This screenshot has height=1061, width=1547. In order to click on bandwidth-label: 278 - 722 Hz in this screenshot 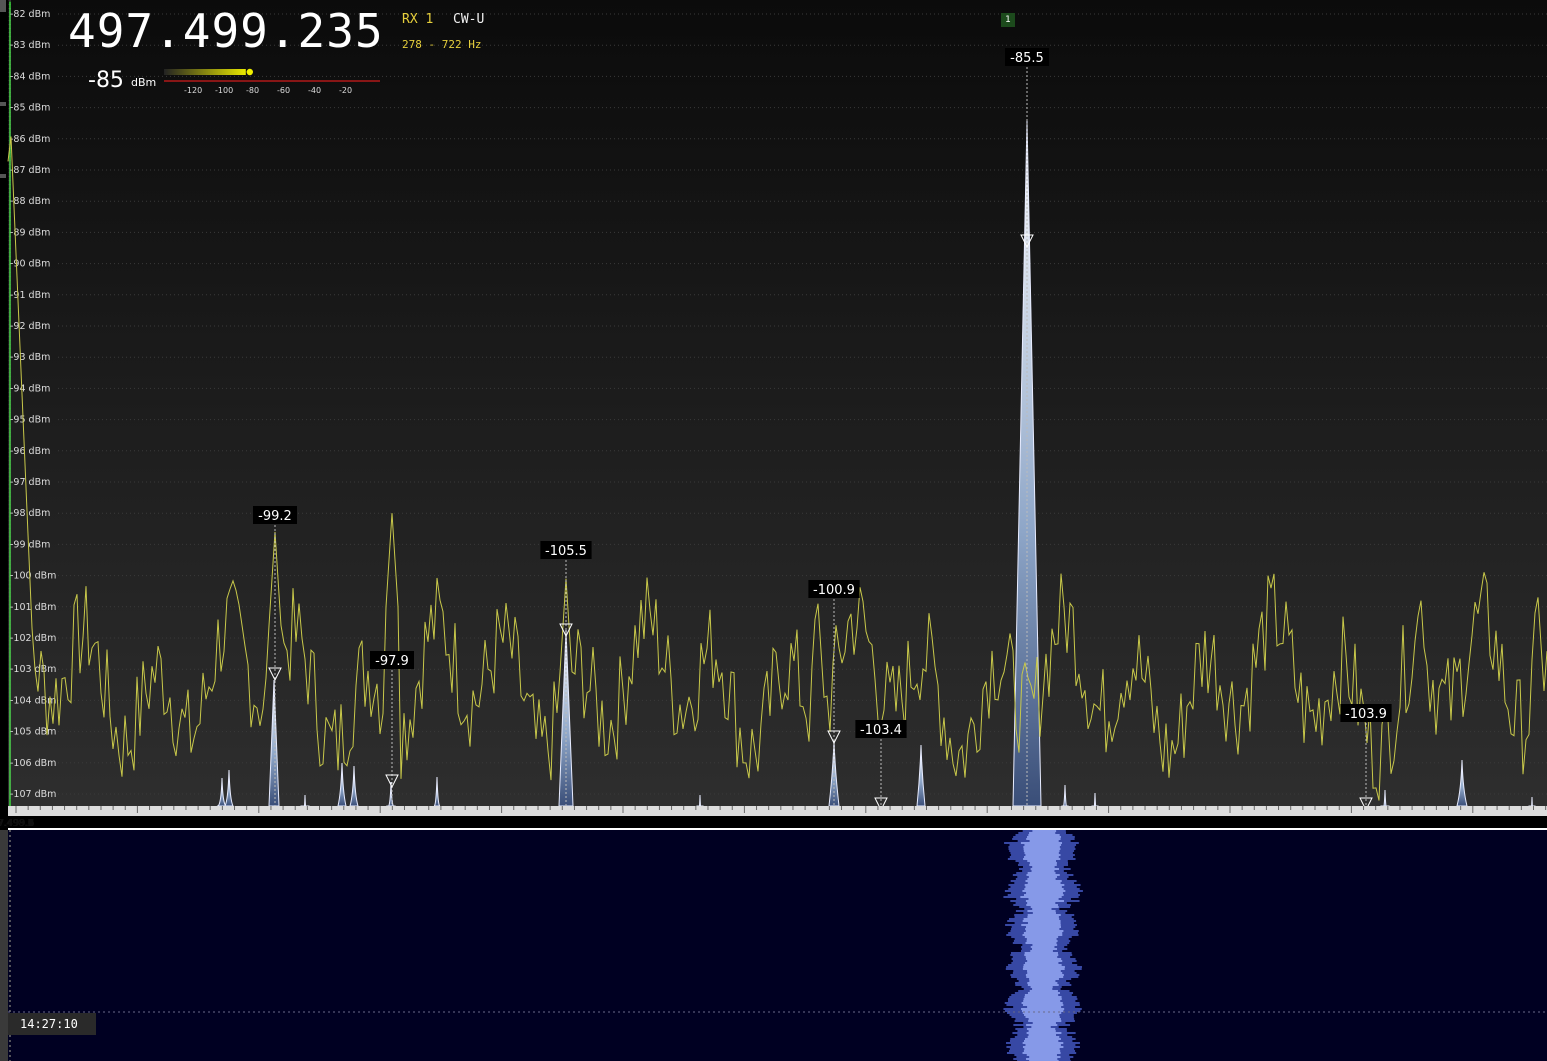, I will do `click(442, 44)`.